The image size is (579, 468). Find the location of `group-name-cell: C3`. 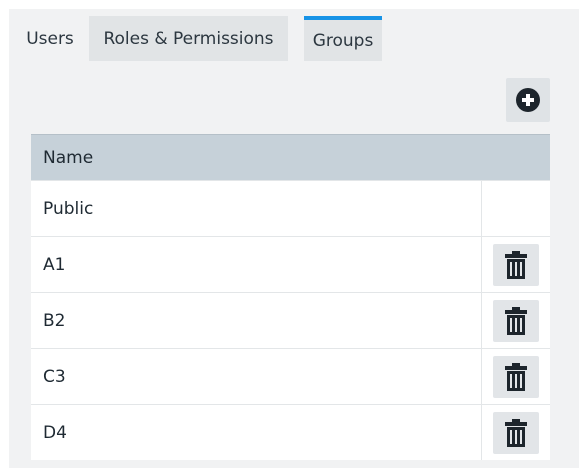

group-name-cell: C3 is located at coordinates (256, 376).